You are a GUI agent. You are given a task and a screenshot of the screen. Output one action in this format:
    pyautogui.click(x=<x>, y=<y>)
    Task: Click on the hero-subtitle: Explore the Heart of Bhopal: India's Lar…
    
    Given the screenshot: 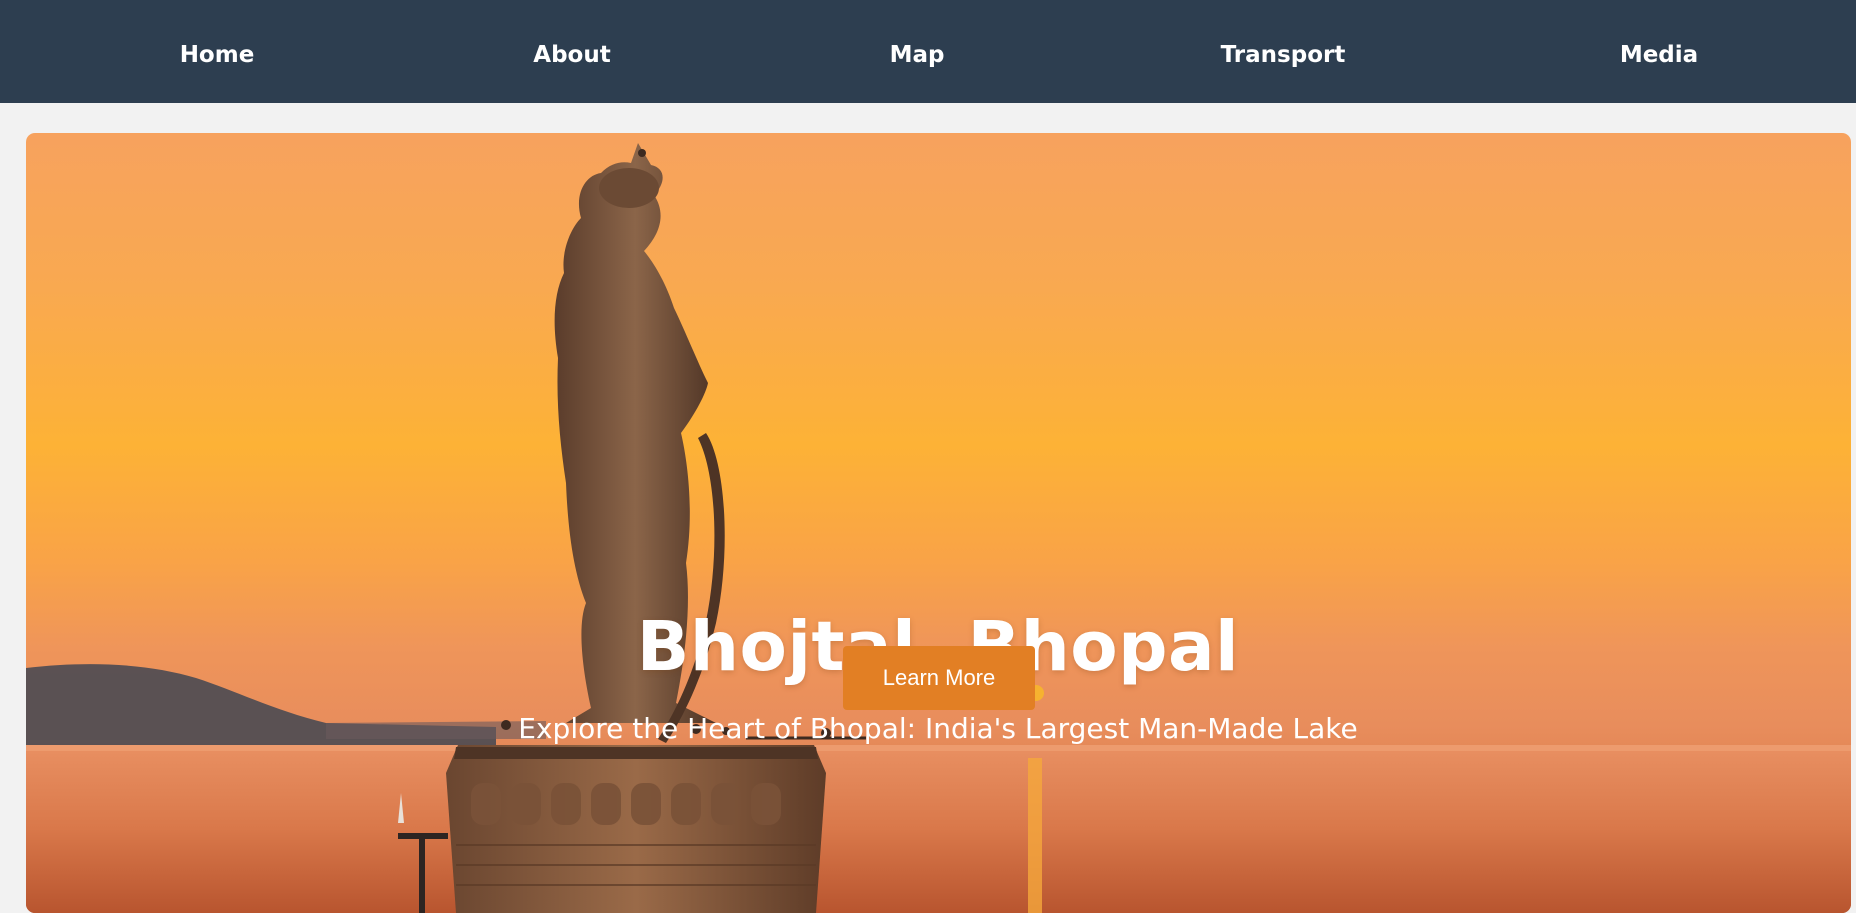 What is the action you would take?
    pyautogui.click(x=938, y=728)
    